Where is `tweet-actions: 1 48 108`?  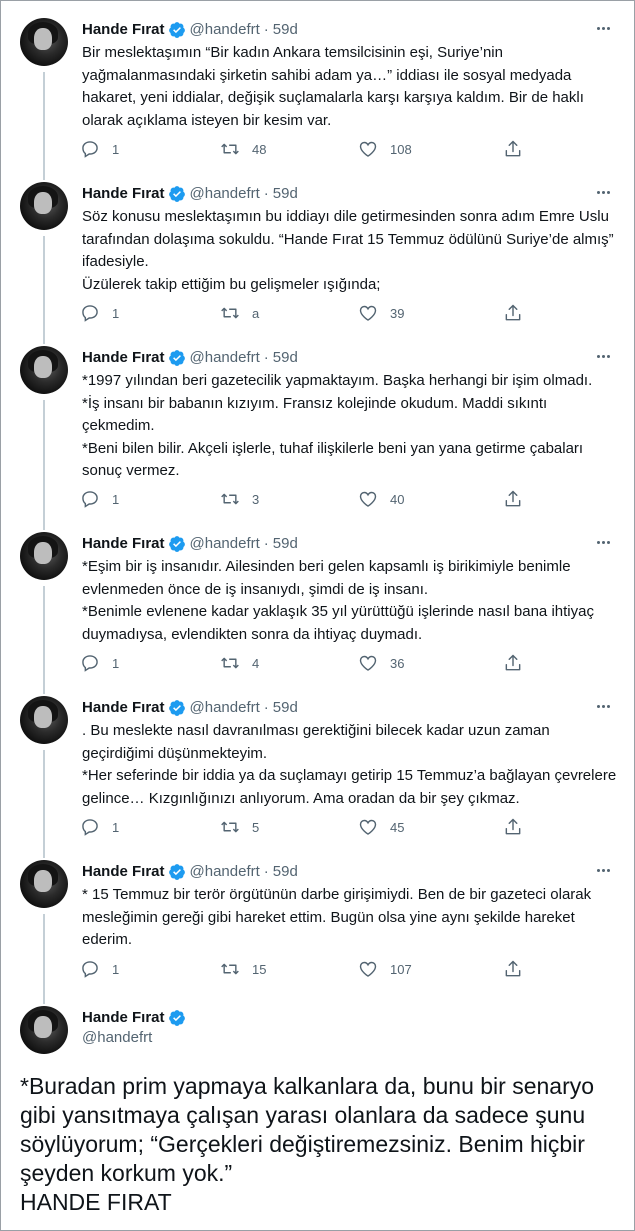
tweet-actions: 1 48 108 is located at coordinates (310, 149).